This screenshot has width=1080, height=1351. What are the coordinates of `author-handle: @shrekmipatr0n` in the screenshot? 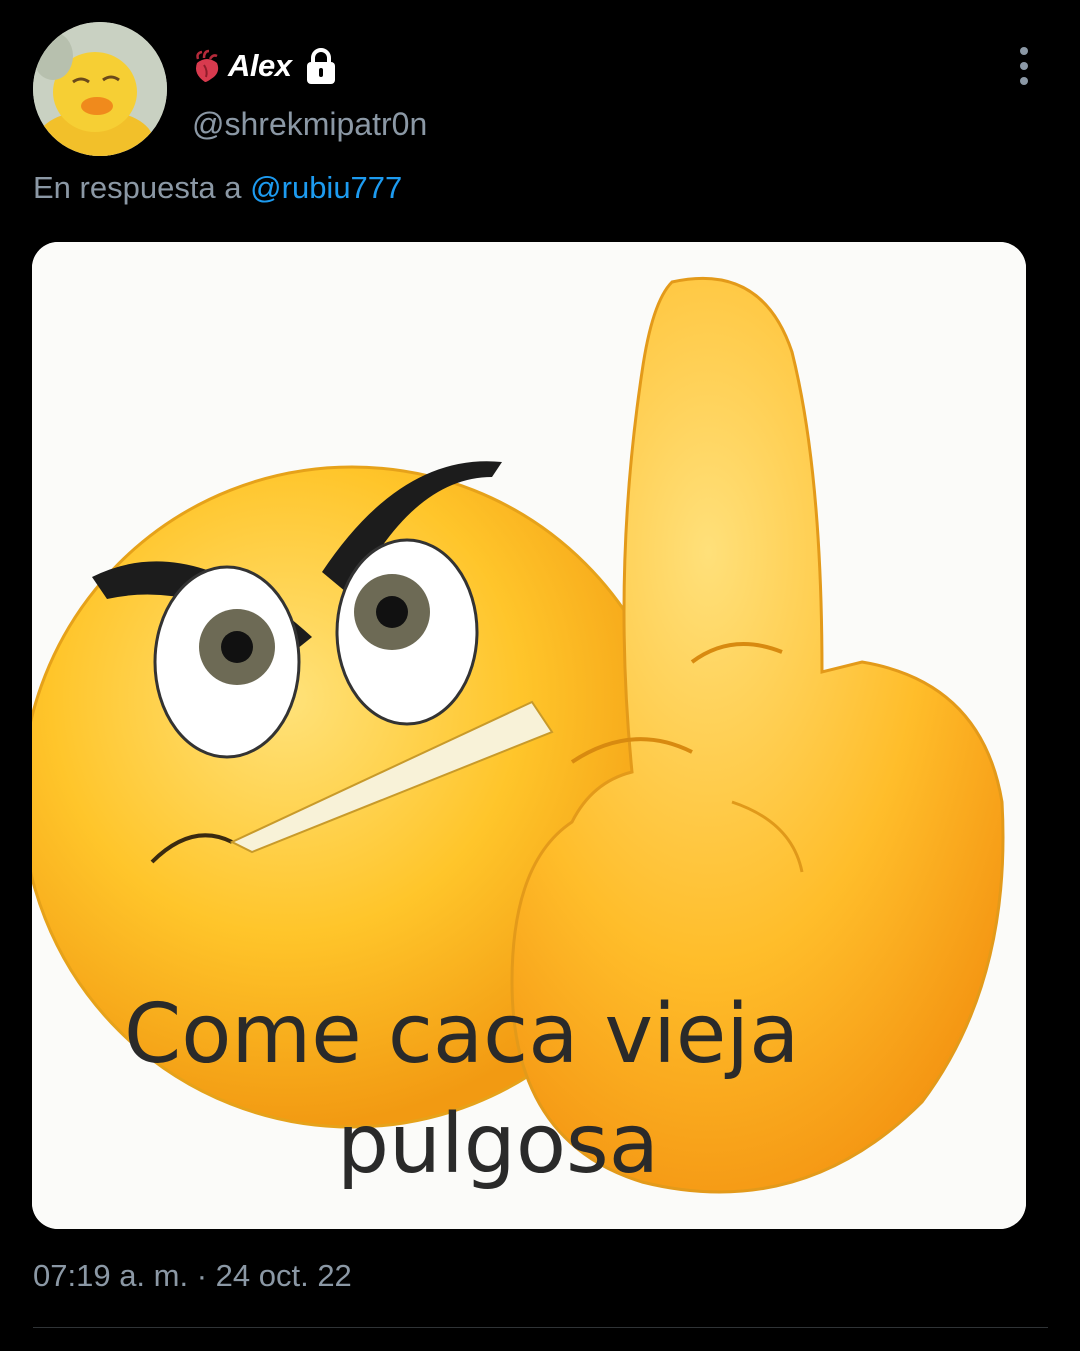 It's located at (309, 124).